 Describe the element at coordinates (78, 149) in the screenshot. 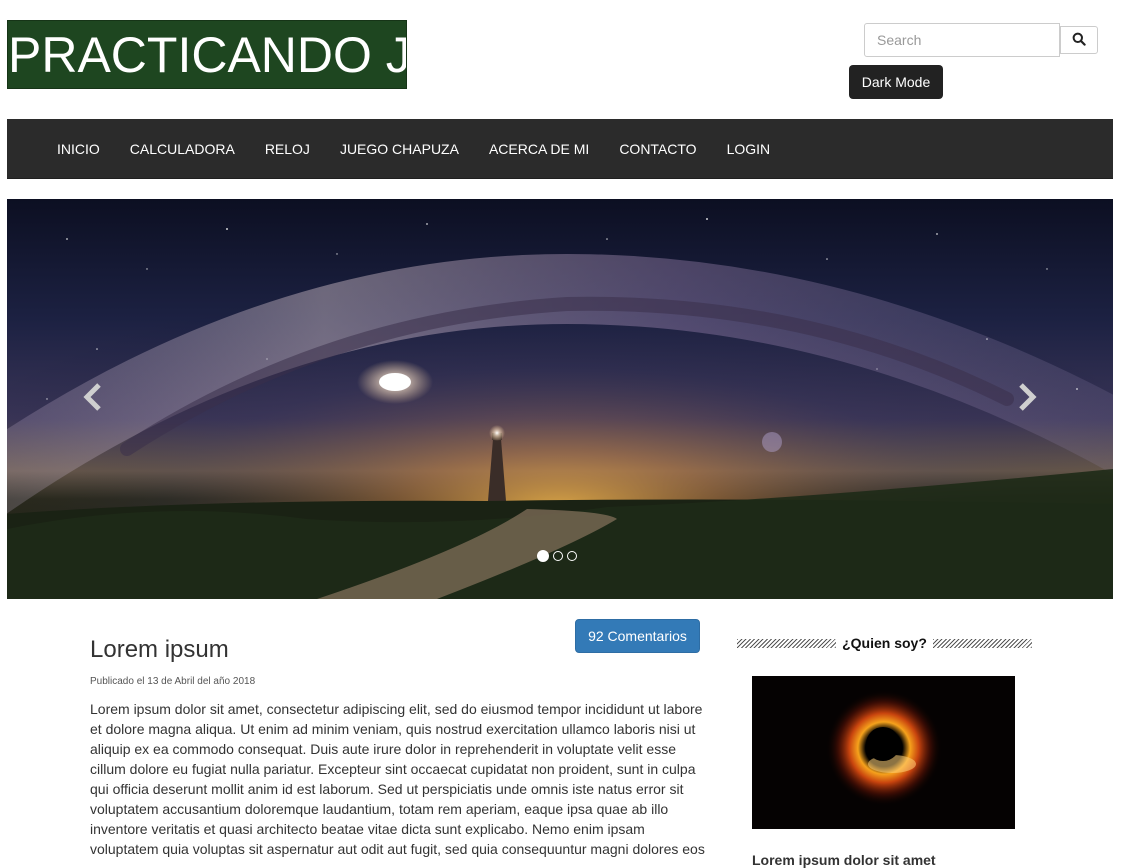

I see `nav-item-inicio: INICIO` at that location.